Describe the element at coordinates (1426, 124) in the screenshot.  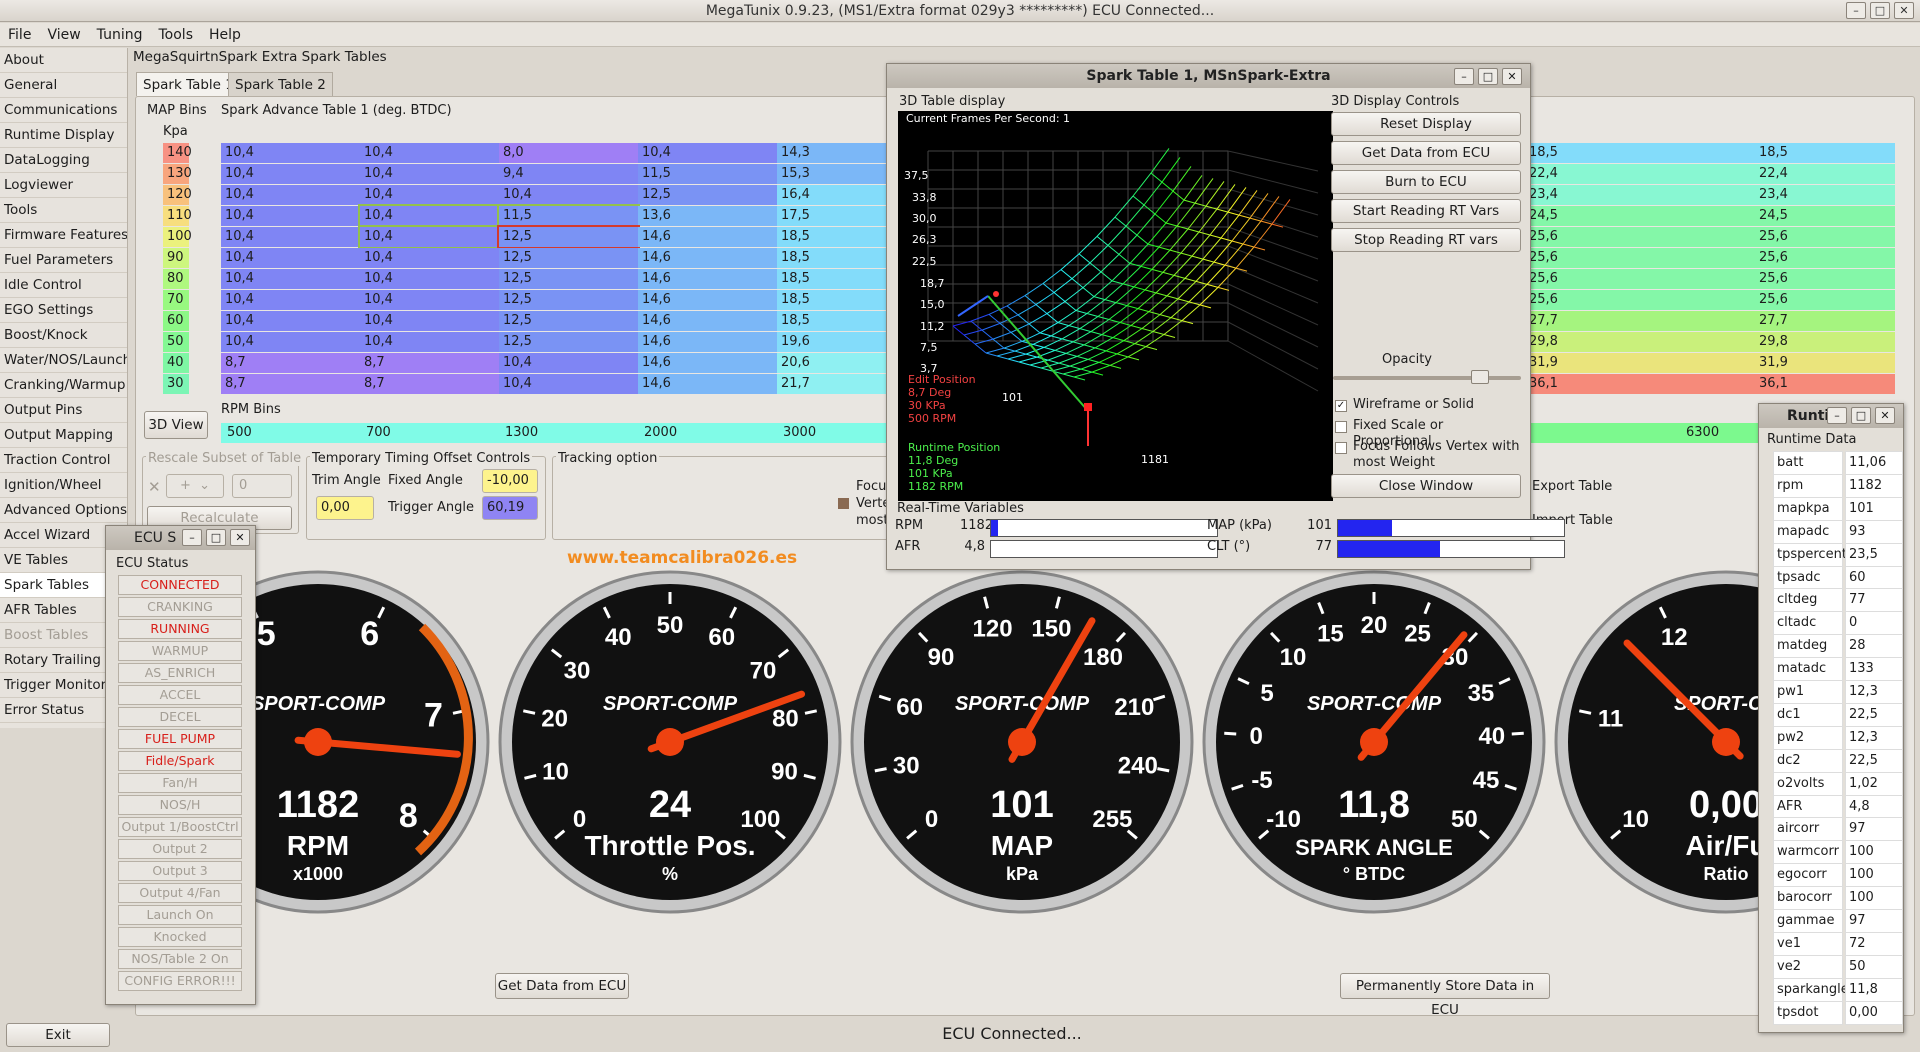
I see `3d-reset-display-button: Reset Display` at that location.